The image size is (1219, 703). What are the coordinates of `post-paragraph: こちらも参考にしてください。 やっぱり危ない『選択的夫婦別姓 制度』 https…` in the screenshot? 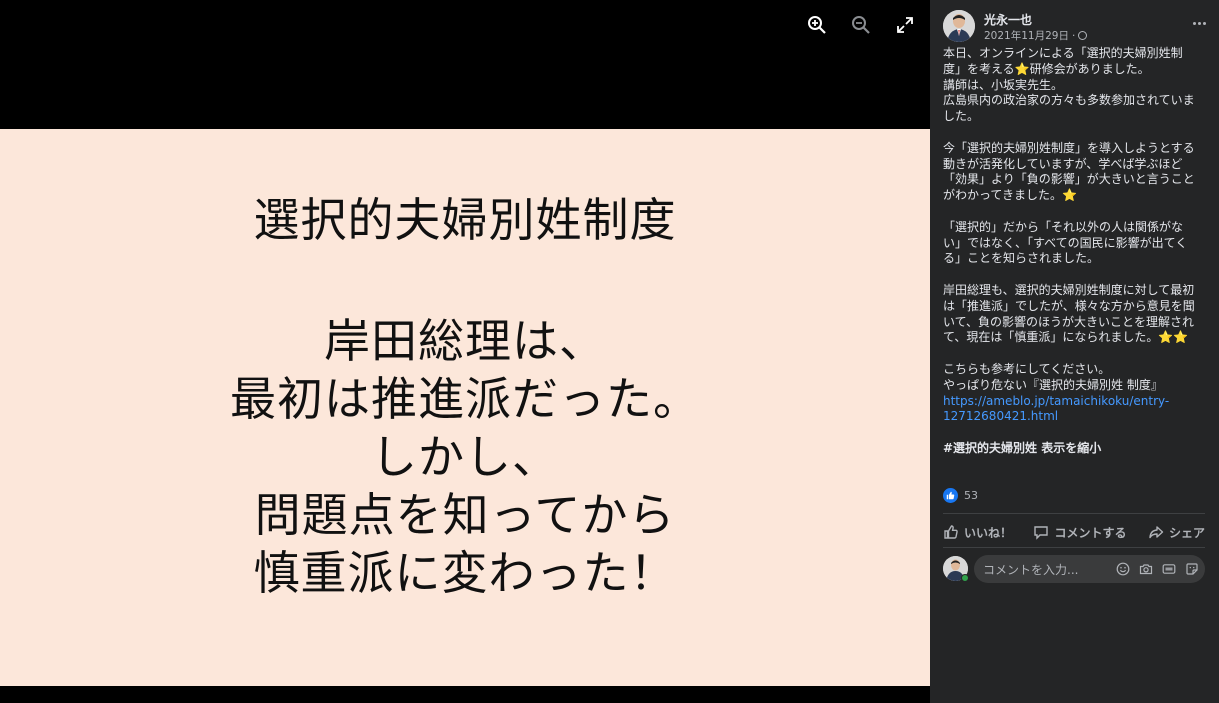 It's located at (1074, 393).